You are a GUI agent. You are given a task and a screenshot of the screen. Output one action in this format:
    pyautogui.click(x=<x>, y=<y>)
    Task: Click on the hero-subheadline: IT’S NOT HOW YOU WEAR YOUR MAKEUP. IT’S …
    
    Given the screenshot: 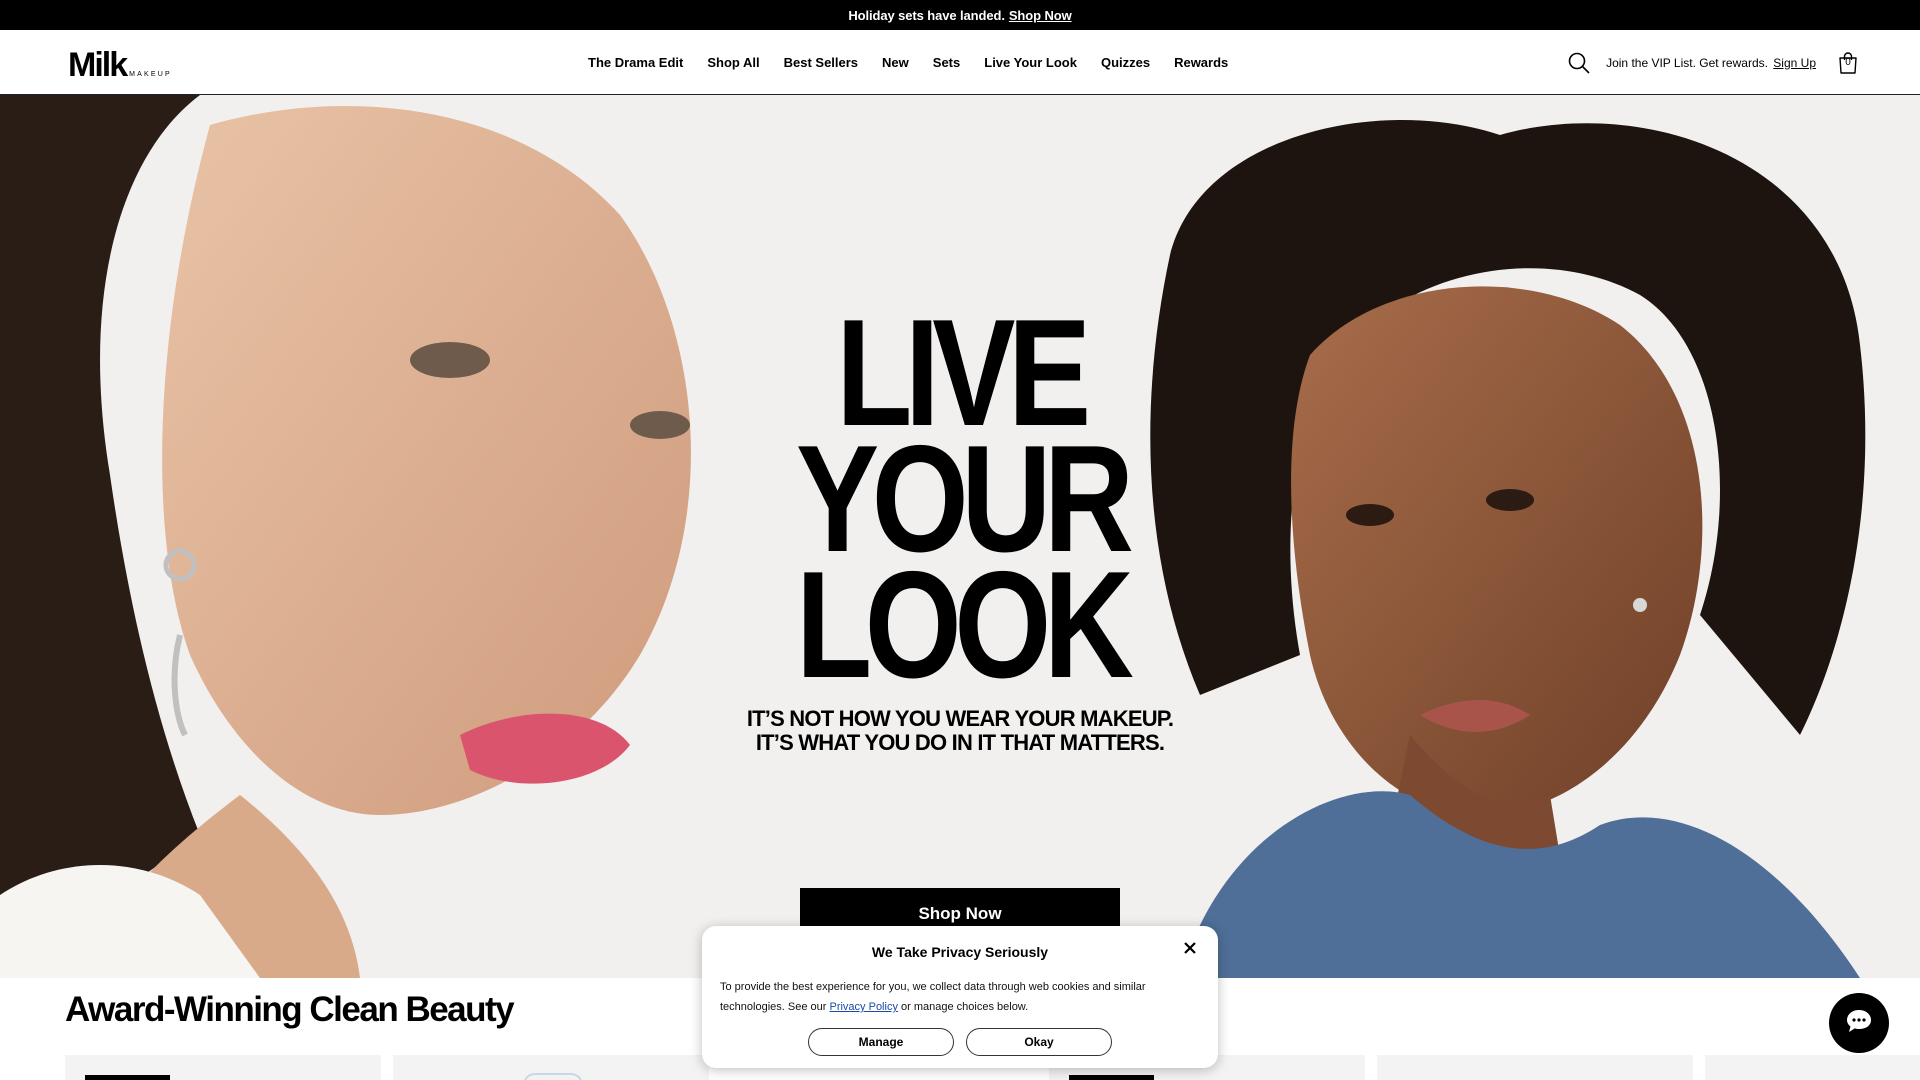 What is the action you would take?
    pyautogui.click(x=960, y=731)
    